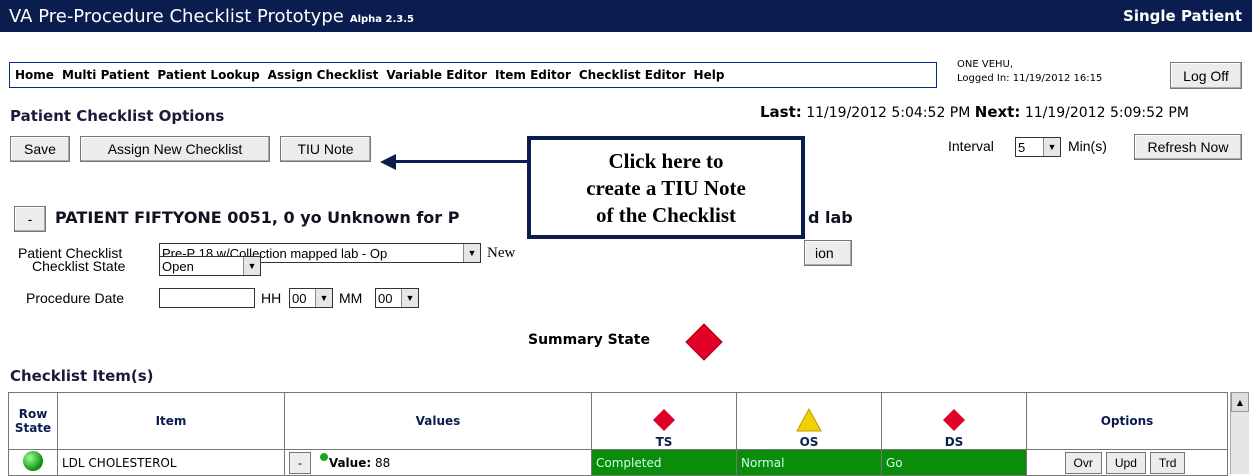 This screenshot has width=1252, height=476. I want to click on col-ts: TS, so click(664, 421).